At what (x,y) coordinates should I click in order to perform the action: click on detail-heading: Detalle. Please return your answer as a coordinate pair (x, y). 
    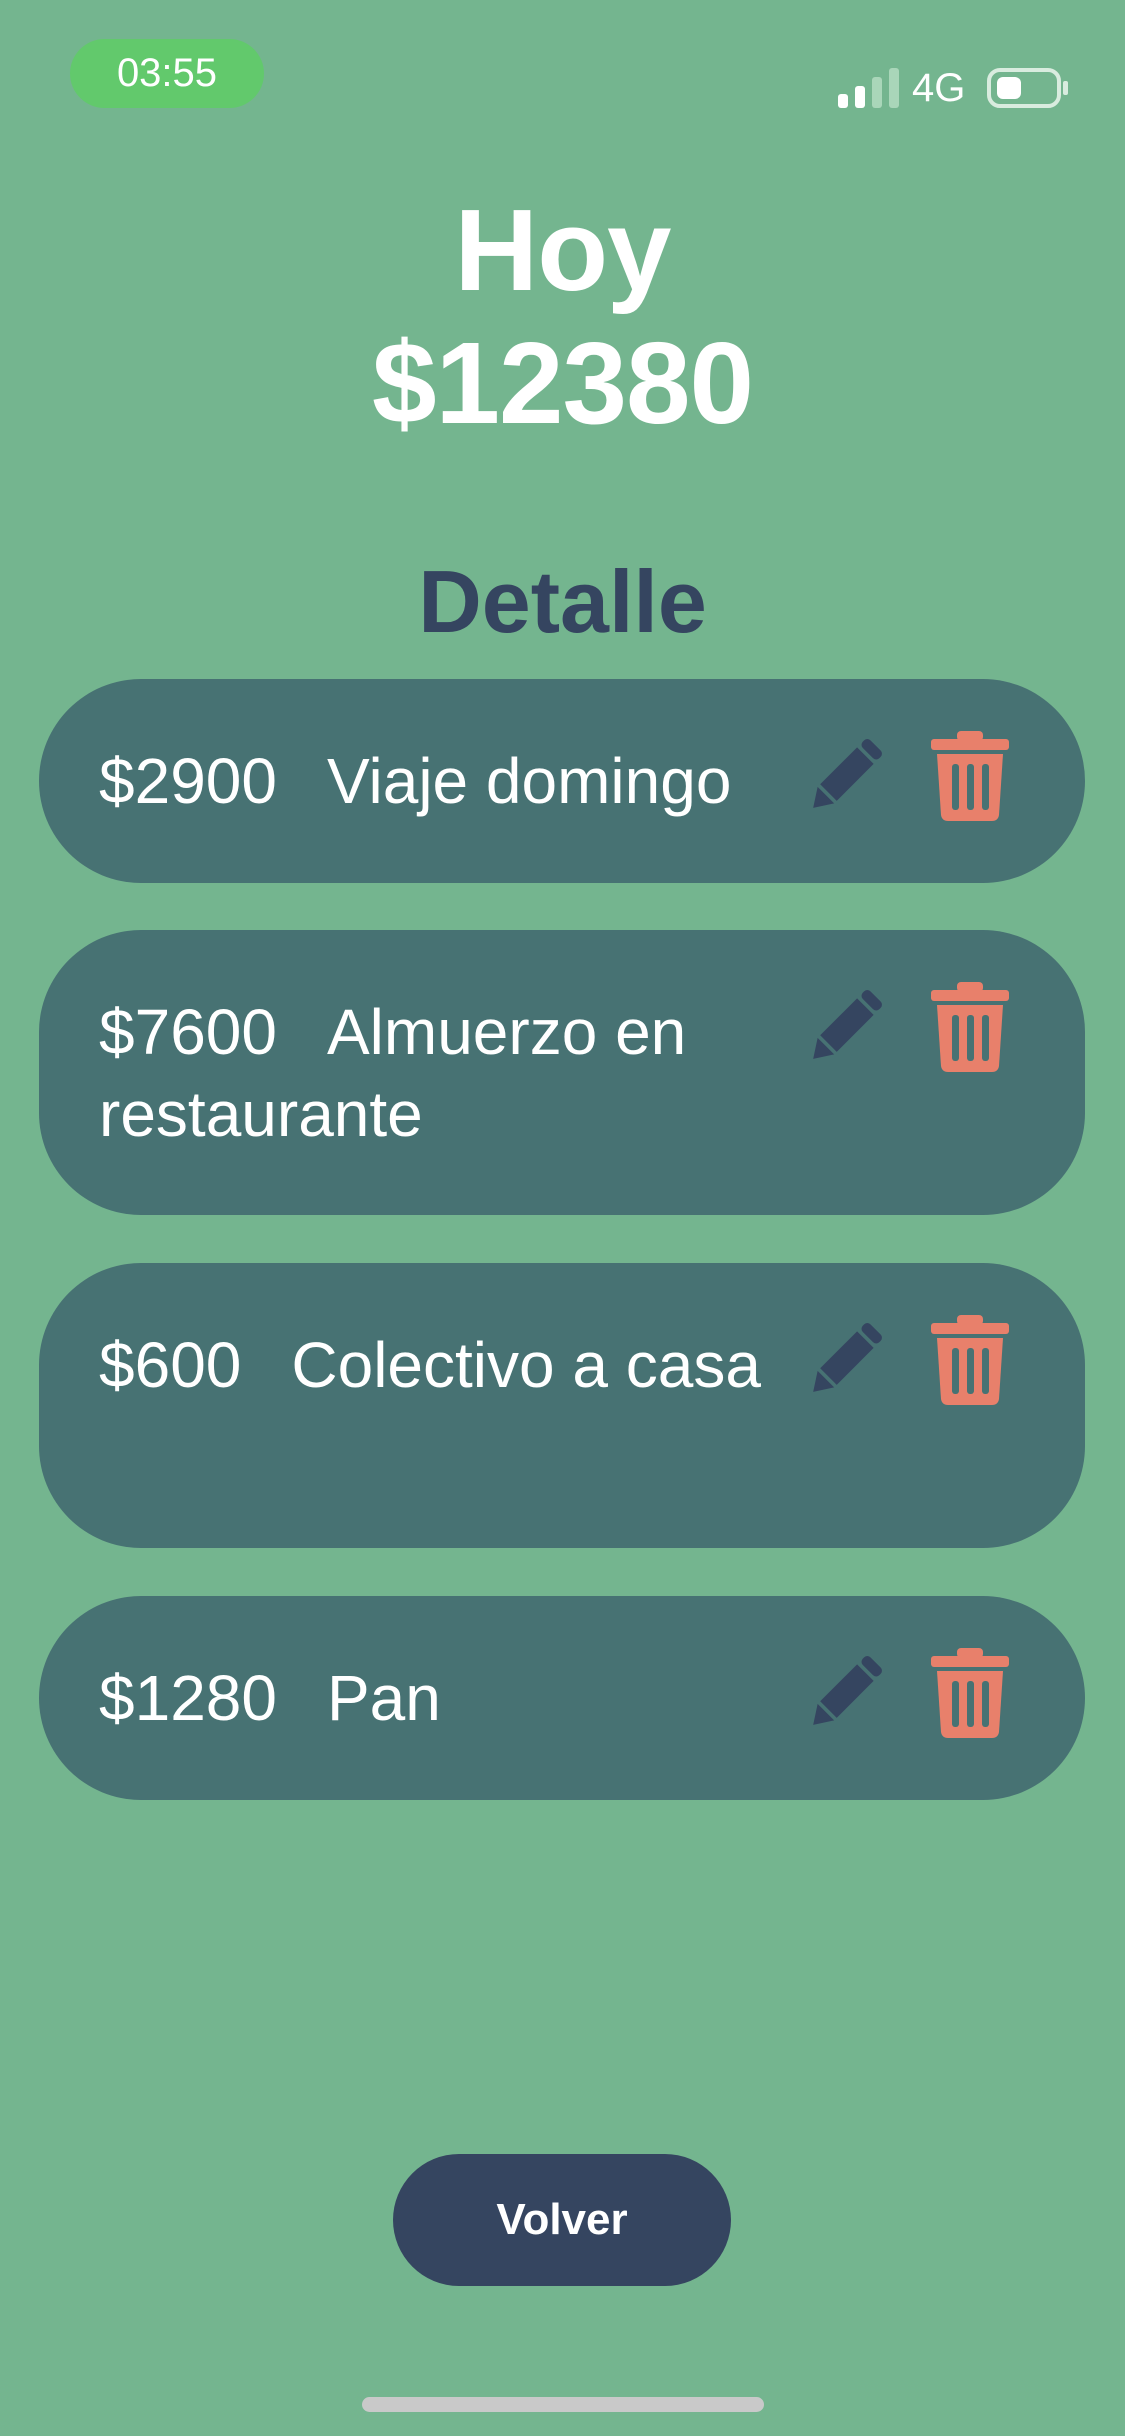
    Looking at the image, I should click on (562, 601).